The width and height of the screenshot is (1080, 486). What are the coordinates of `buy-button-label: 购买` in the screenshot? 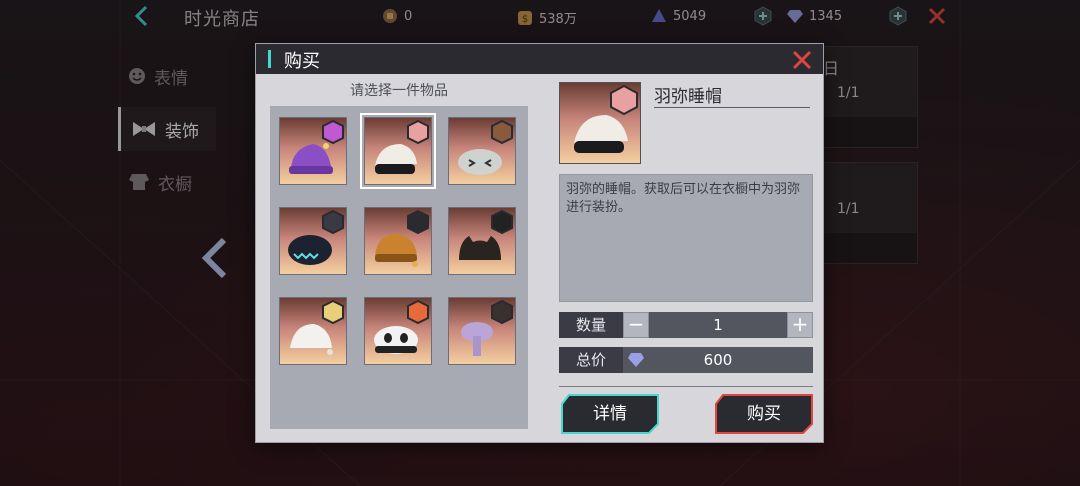 It's located at (764, 414).